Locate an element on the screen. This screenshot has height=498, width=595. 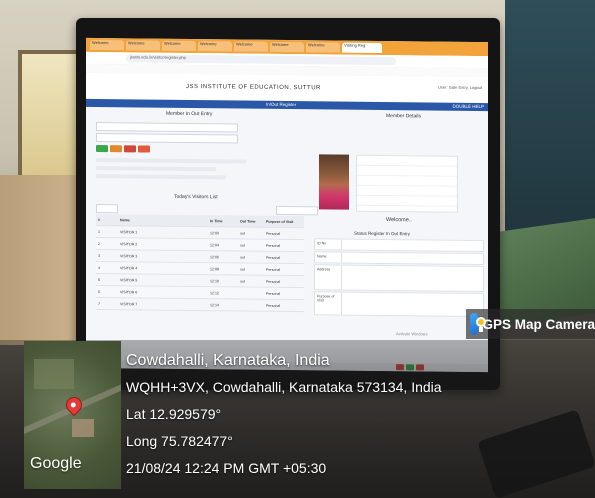
shelf is located at coordinates (550, 125).